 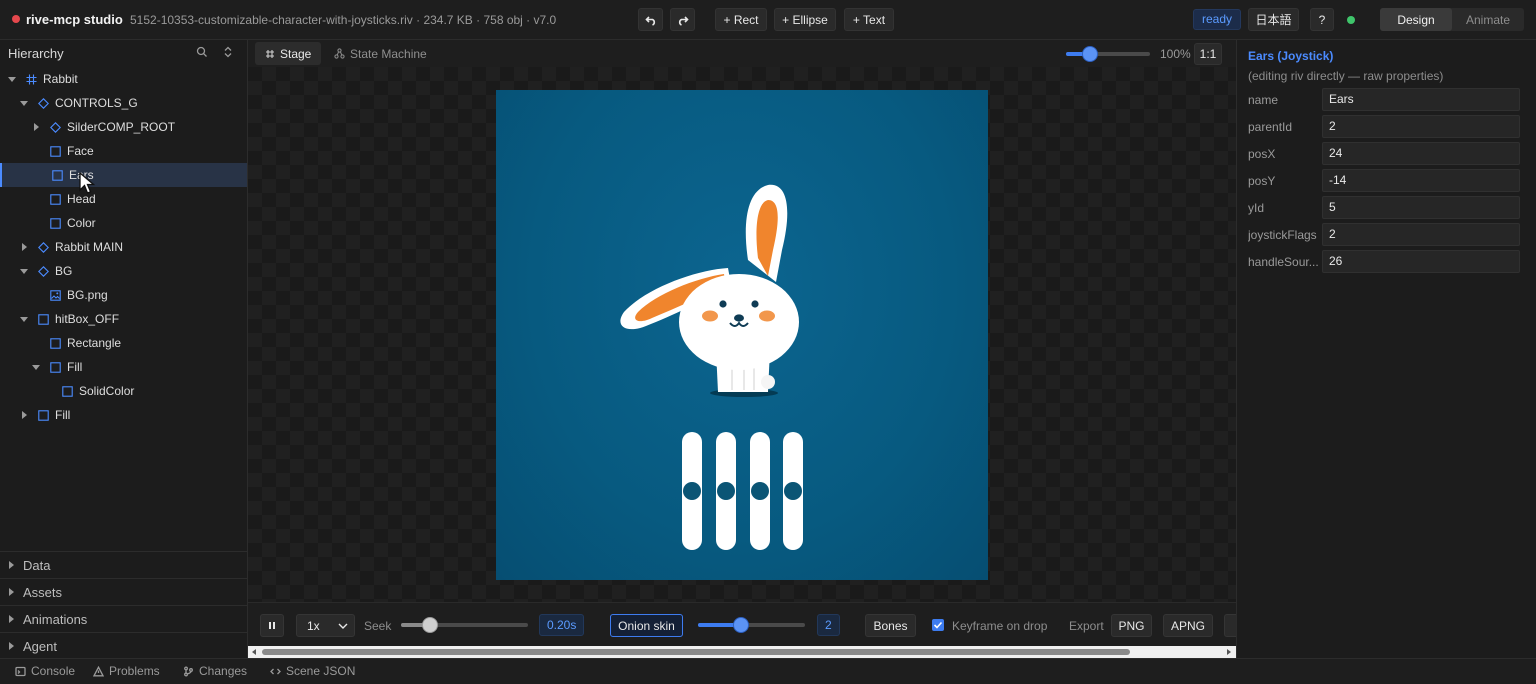 What do you see at coordinates (1108, 54) in the screenshot?
I see `zoom-slider` at bounding box center [1108, 54].